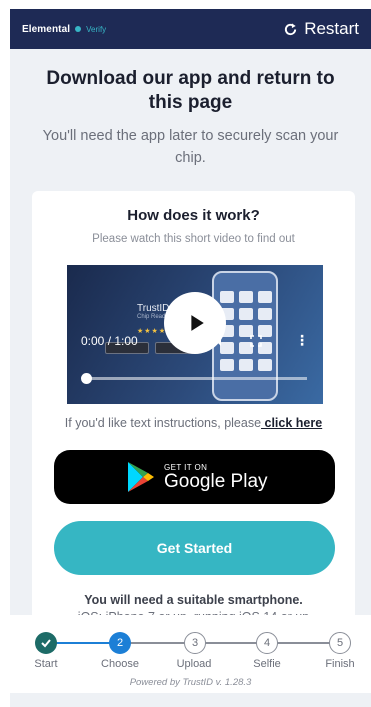 Image resolution: width=371 pixels, height=707 pixels. I want to click on top-bar: Elemental Verify Restart, so click(190, 29).